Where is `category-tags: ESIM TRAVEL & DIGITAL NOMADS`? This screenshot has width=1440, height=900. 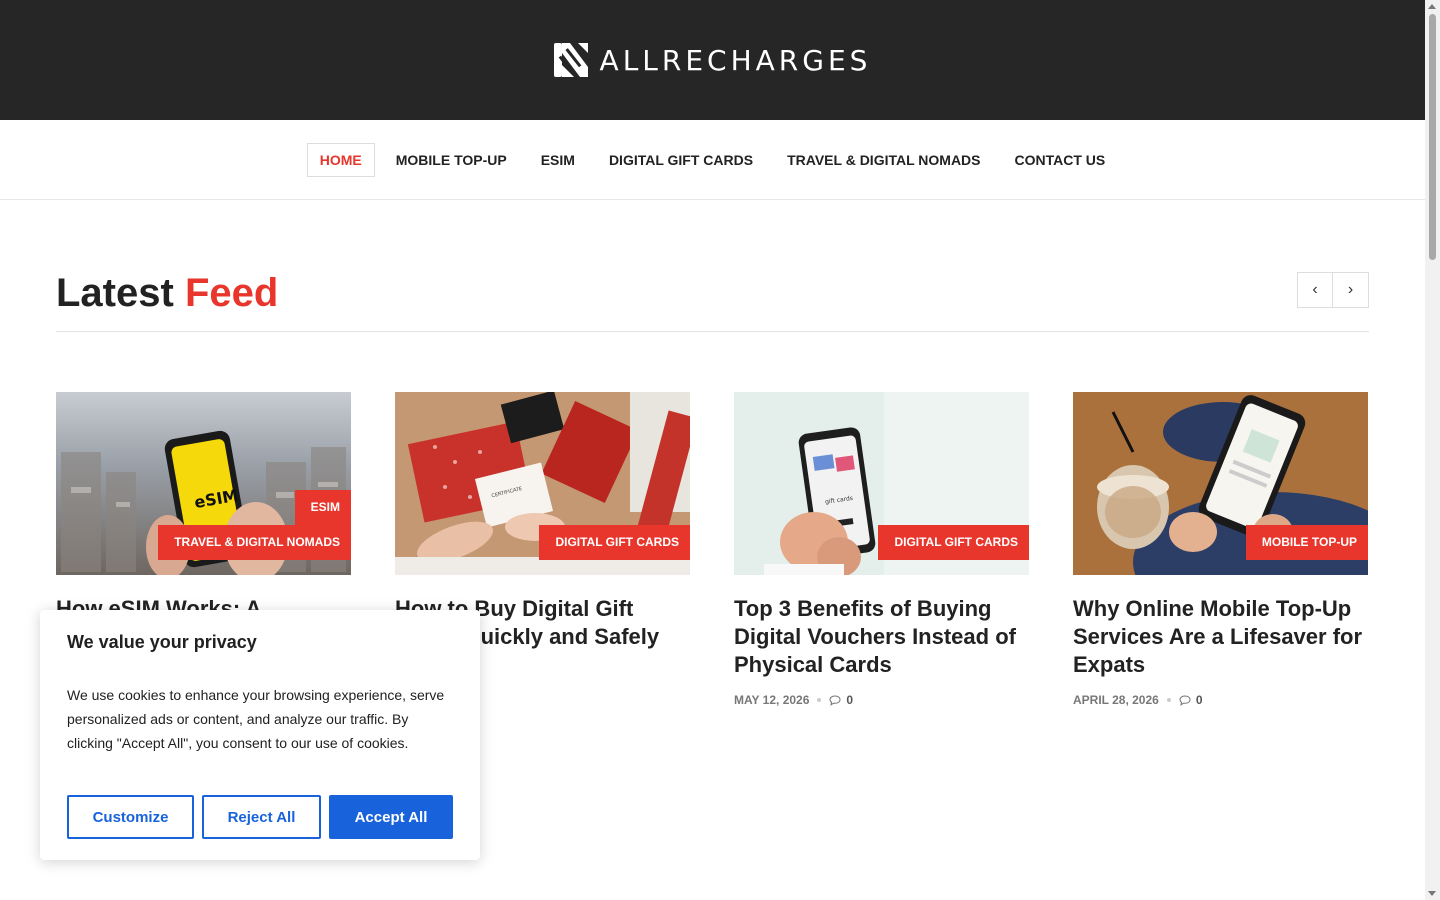 category-tags: ESIM TRAVEL & DIGITAL NOMADS is located at coordinates (254, 525).